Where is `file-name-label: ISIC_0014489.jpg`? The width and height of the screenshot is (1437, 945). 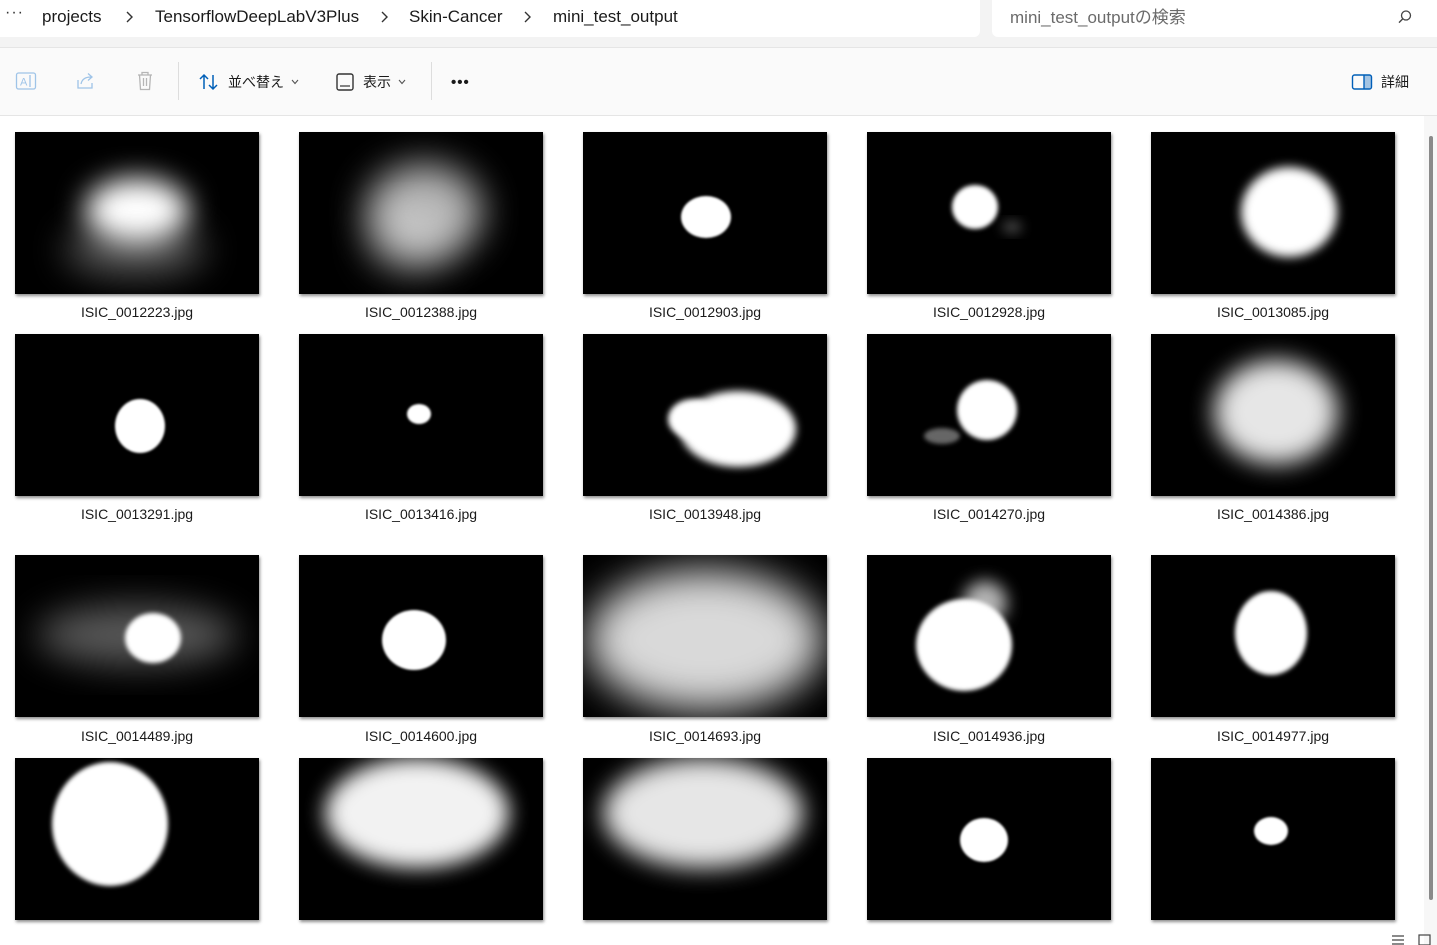 file-name-label: ISIC_0014489.jpg is located at coordinates (137, 736).